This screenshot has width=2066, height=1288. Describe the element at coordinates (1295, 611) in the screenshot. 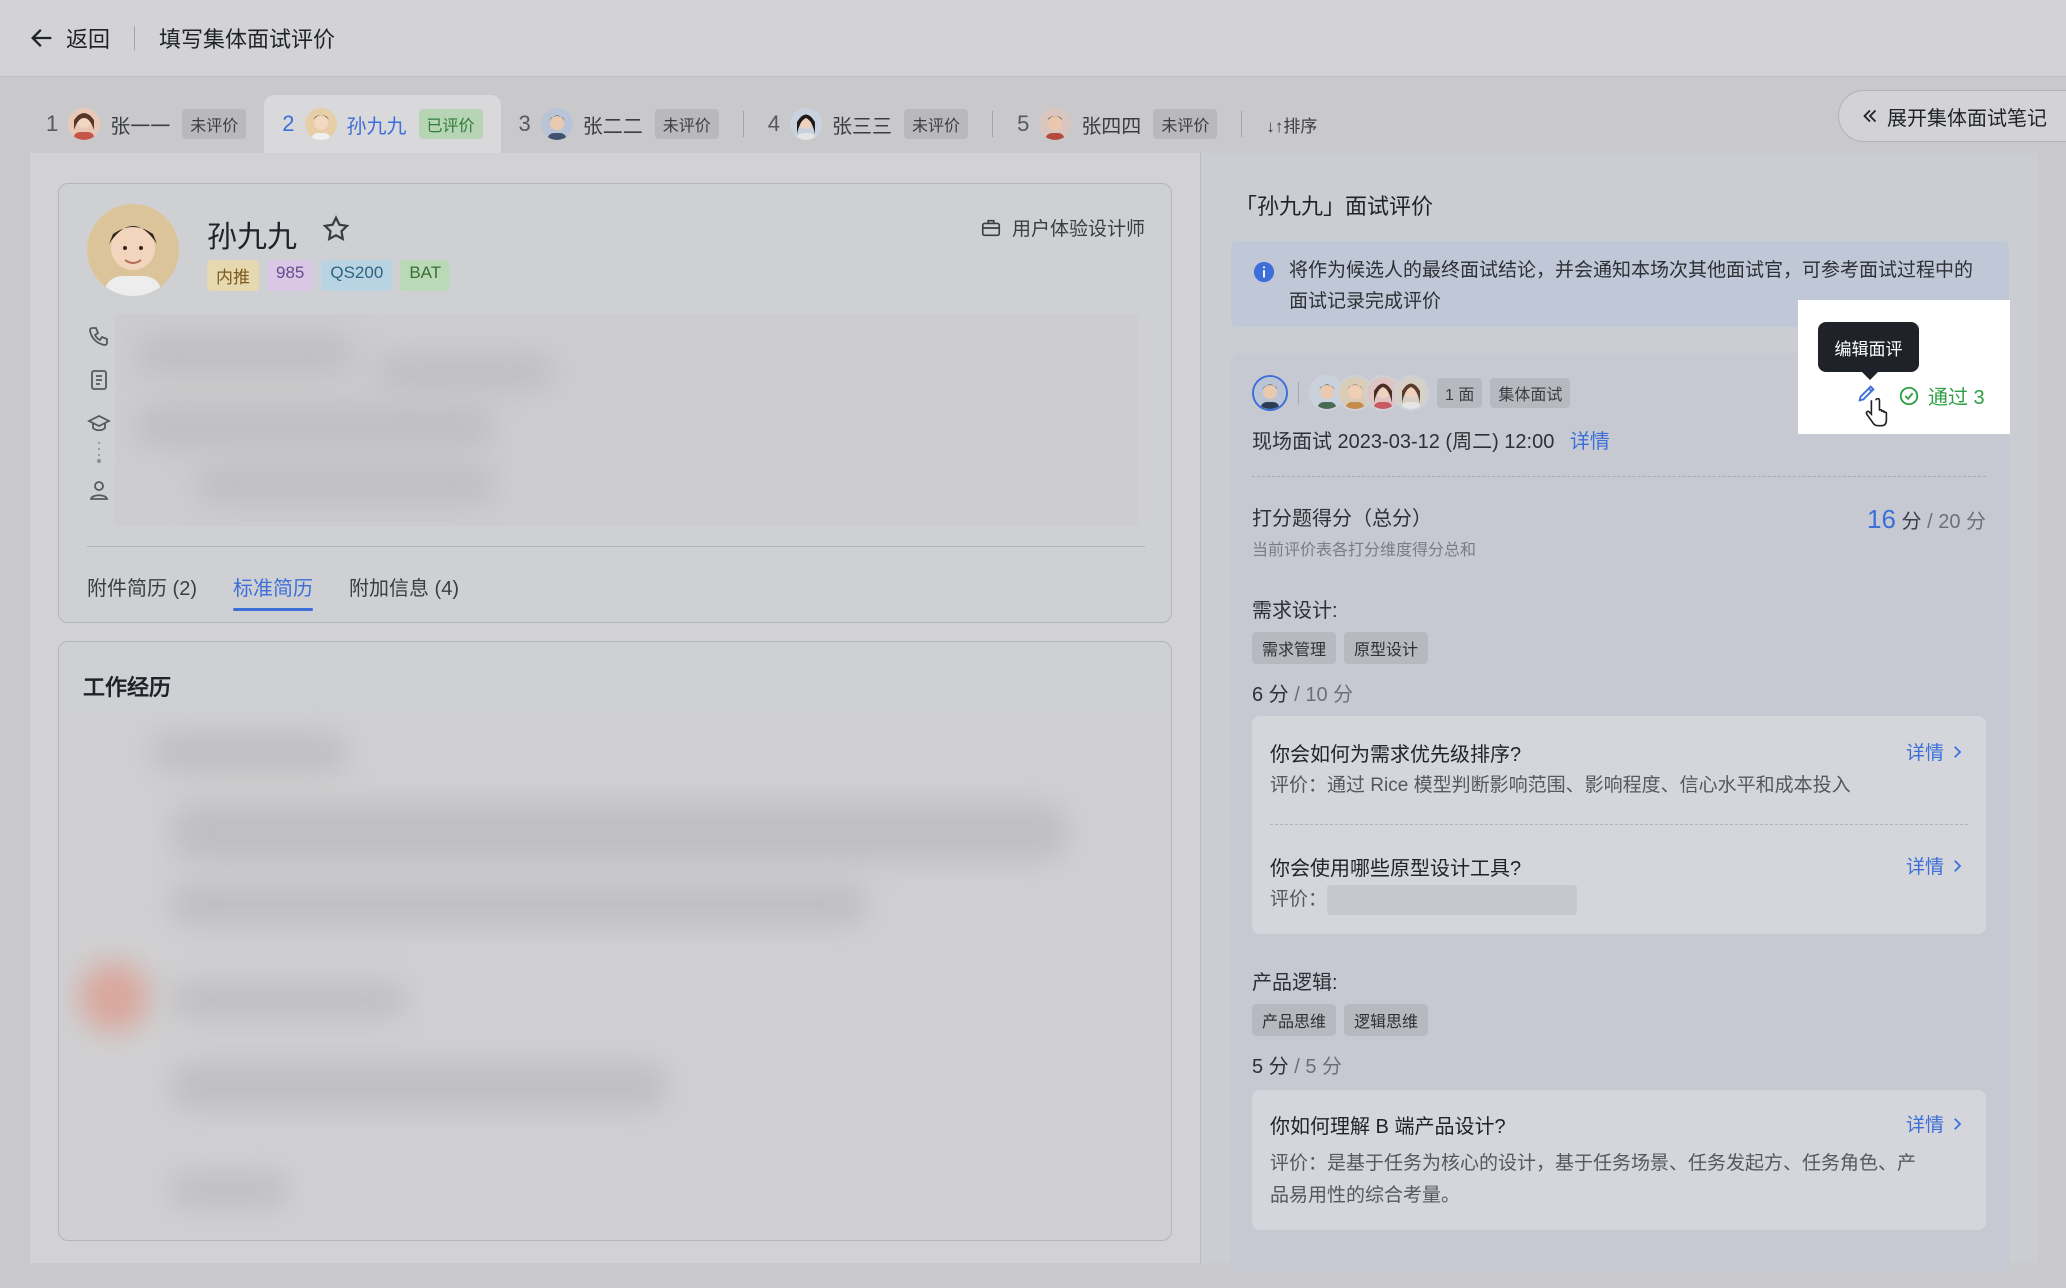

I see `section-label: 需求设计:` at that location.